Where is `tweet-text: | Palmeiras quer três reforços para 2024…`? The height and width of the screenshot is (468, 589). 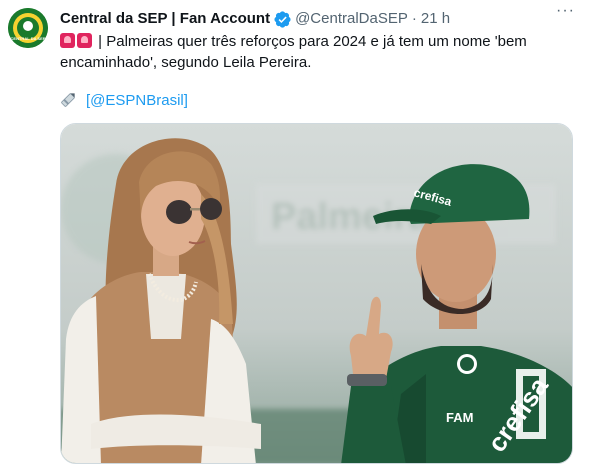
tweet-text: | Palmeiras quer três reforços para 2024… is located at coordinates (310, 52).